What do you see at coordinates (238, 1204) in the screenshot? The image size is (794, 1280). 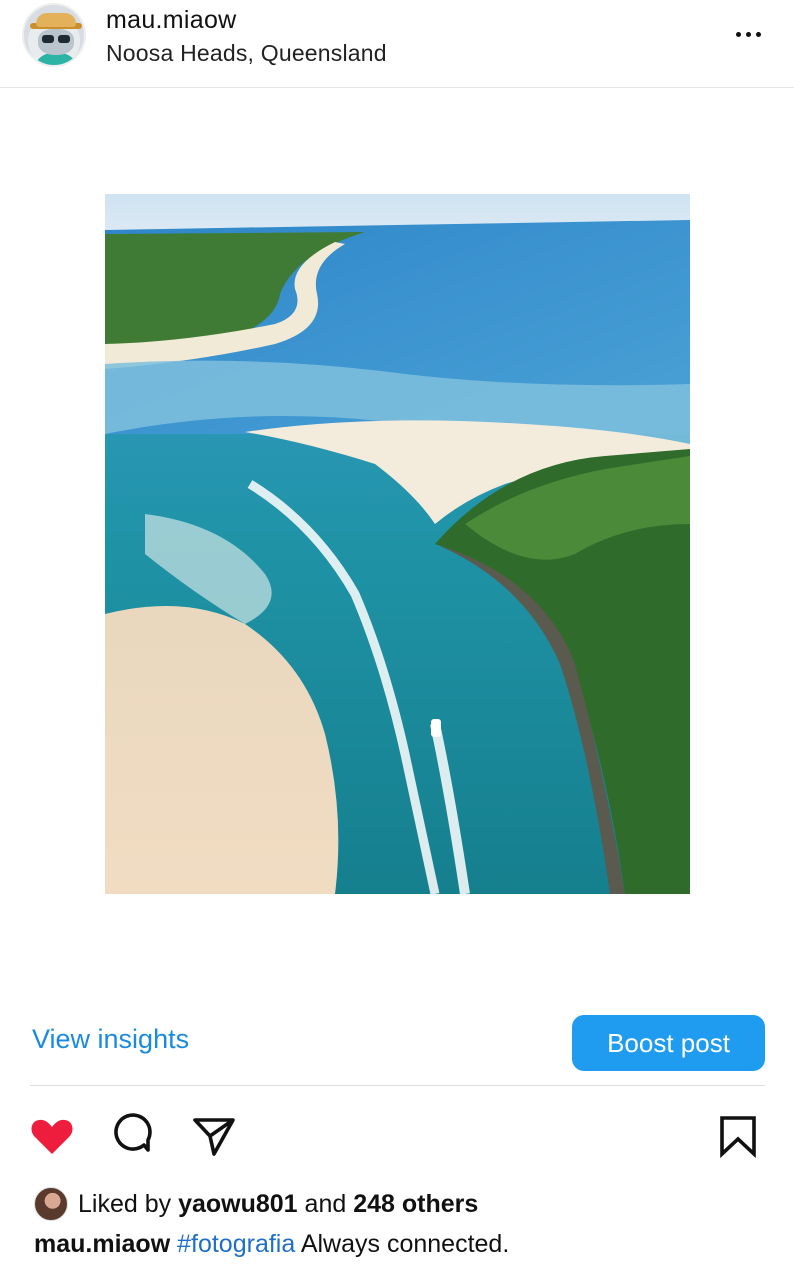 I see `liker-username: yaowu801` at bounding box center [238, 1204].